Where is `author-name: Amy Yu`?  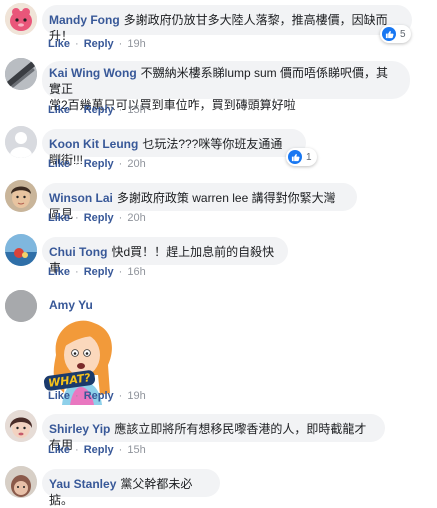
author-name: Amy Yu is located at coordinates (71, 305).